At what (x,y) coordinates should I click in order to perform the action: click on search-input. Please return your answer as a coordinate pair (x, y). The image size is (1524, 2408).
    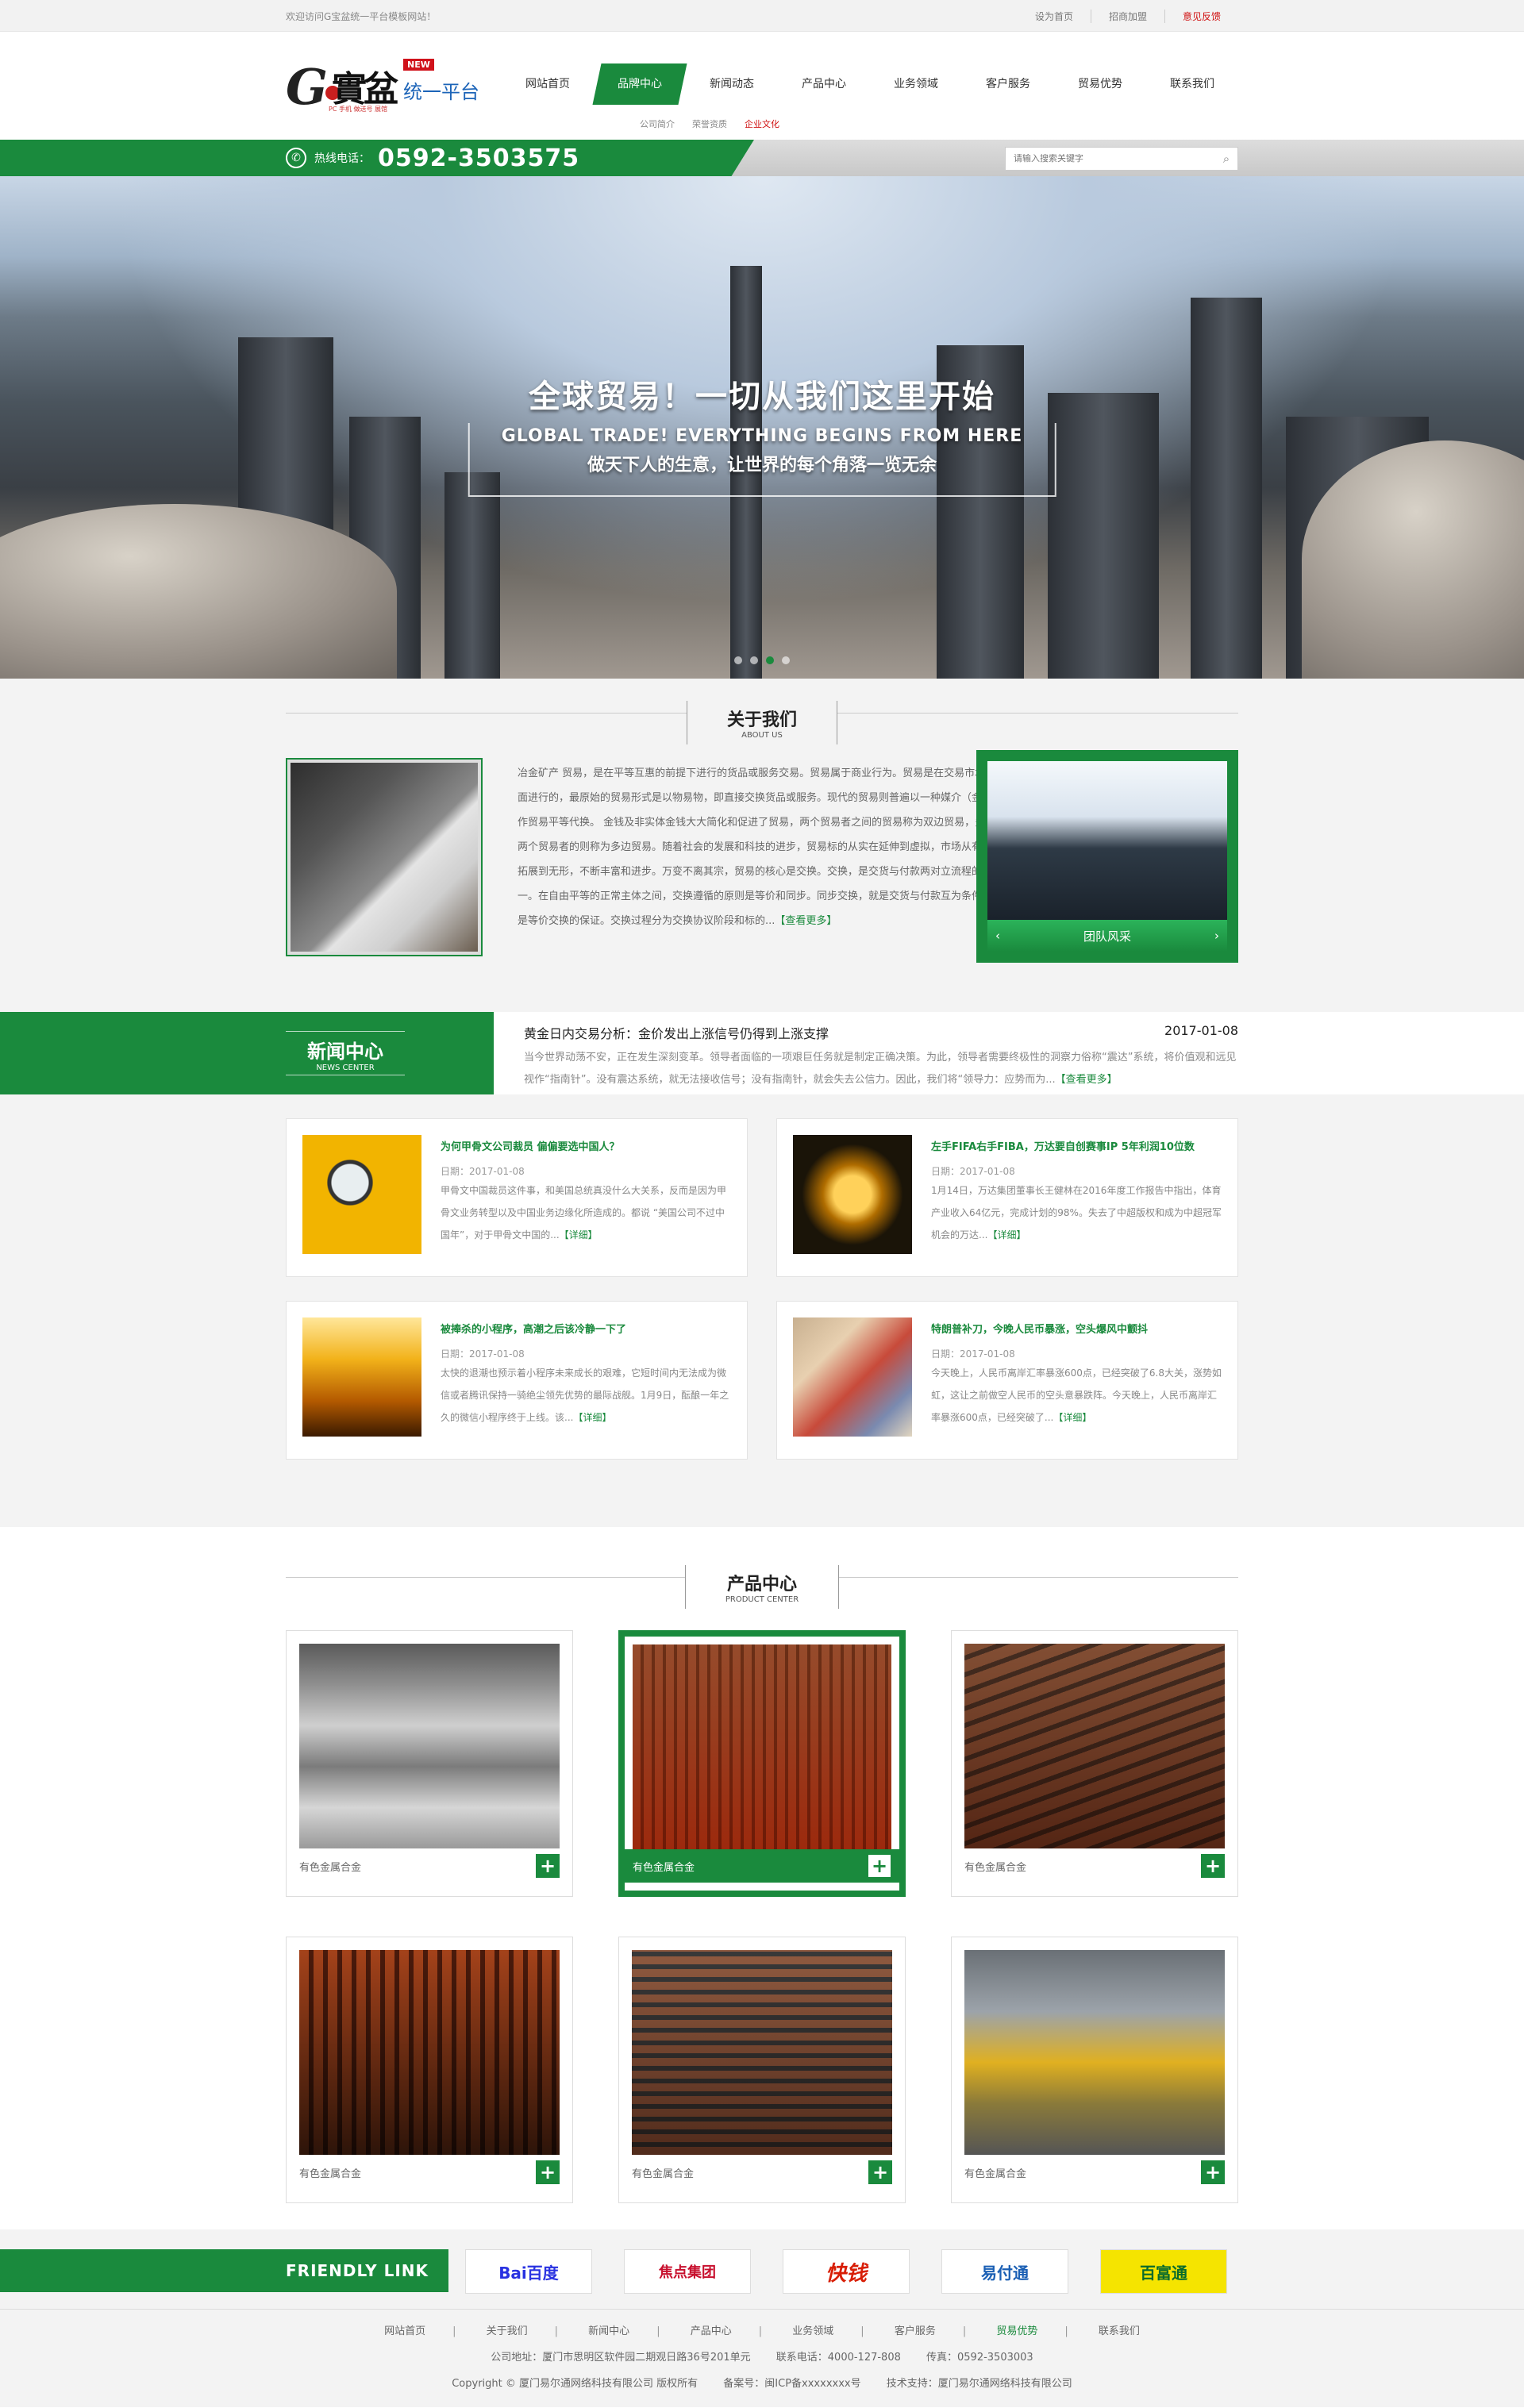
    Looking at the image, I should click on (1110, 158).